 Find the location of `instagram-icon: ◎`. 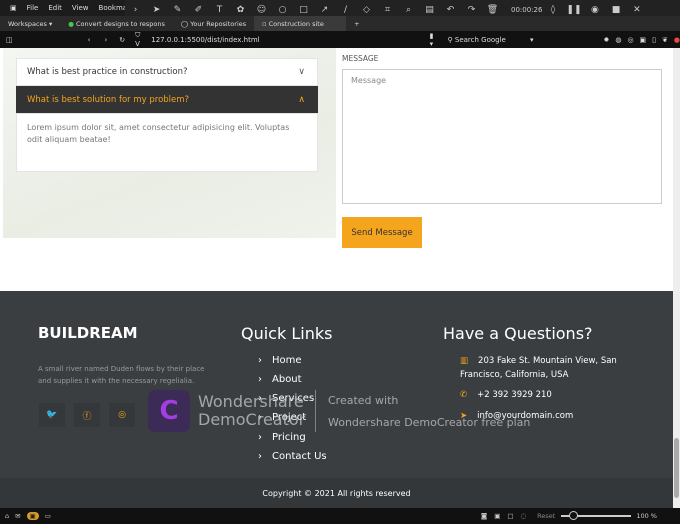

instagram-icon: ◎ is located at coordinates (122, 415).